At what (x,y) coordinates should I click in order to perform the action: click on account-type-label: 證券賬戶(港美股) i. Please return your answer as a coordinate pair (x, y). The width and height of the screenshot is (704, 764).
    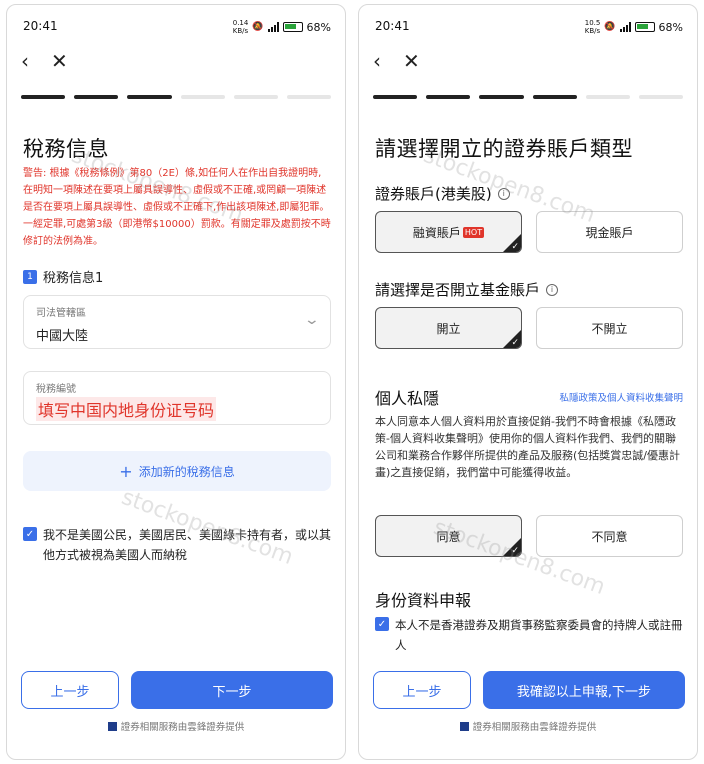
    Looking at the image, I should click on (442, 193).